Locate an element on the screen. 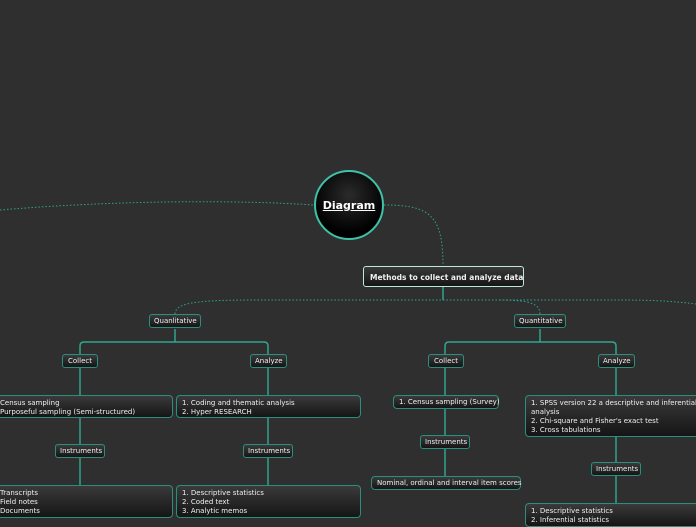  quantitative-label: Quantitative is located at coordinates (541, 321).